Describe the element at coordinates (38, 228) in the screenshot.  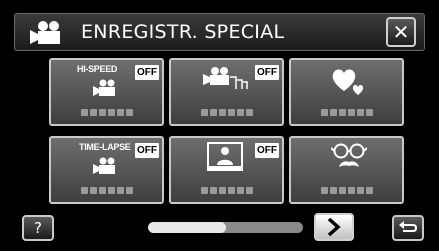
I see `help-button: ?` at that location.